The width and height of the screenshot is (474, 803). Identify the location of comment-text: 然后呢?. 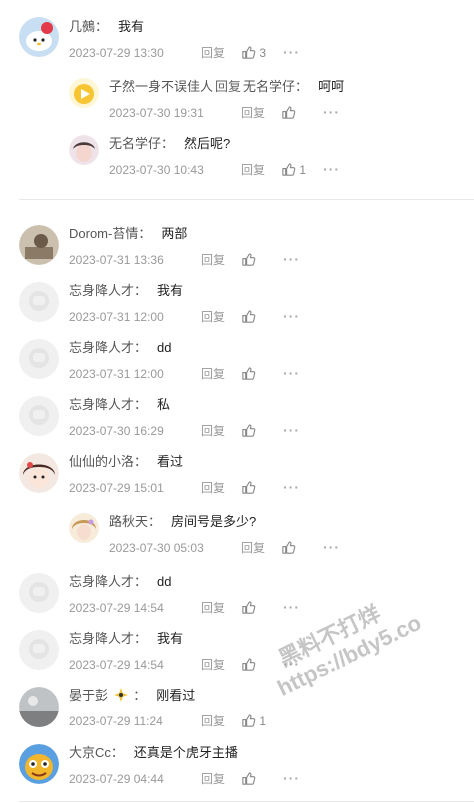
(207, 143).